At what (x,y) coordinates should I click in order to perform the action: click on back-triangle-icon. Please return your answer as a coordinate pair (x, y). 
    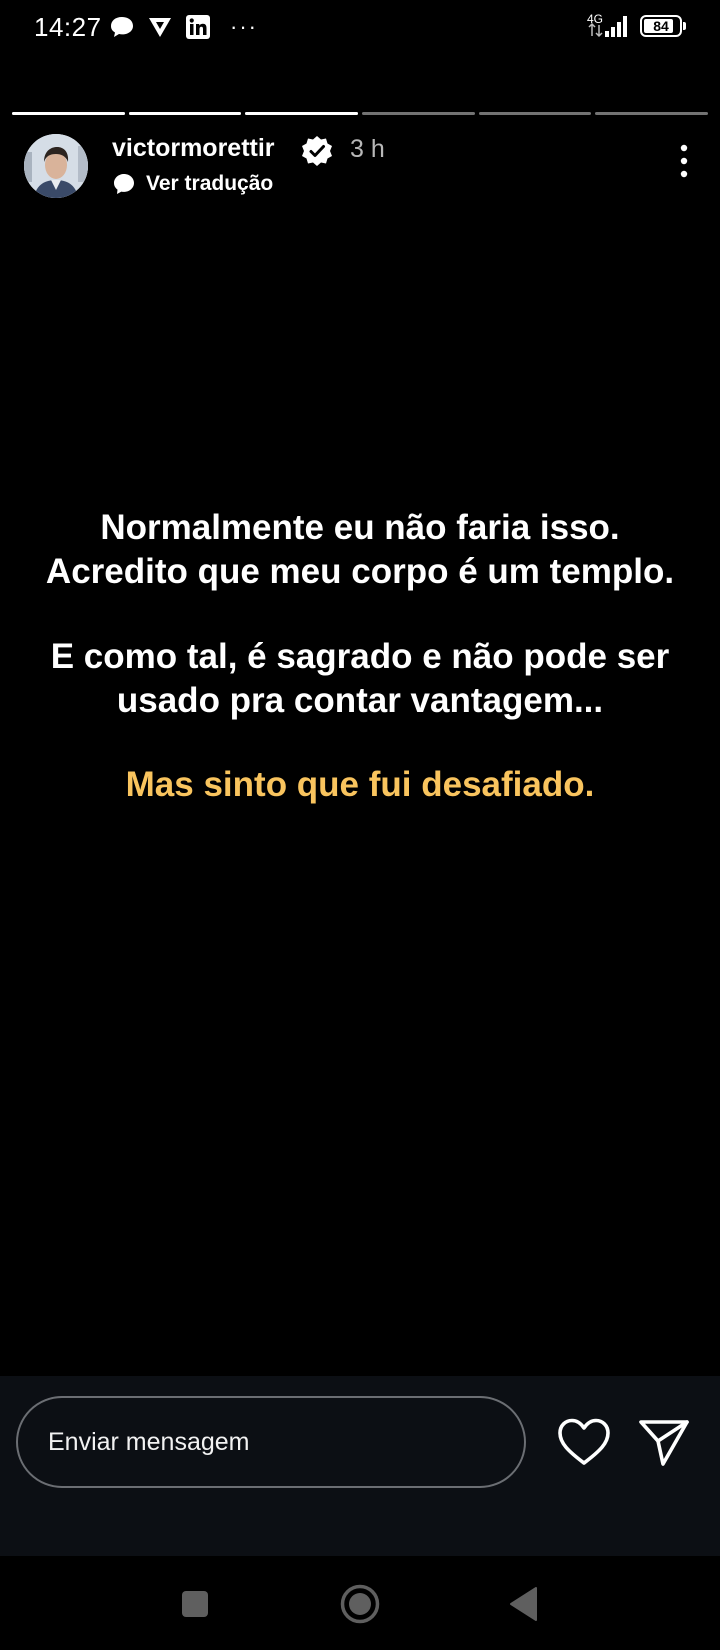
    Looking at the image, I should click on (523, 1604).